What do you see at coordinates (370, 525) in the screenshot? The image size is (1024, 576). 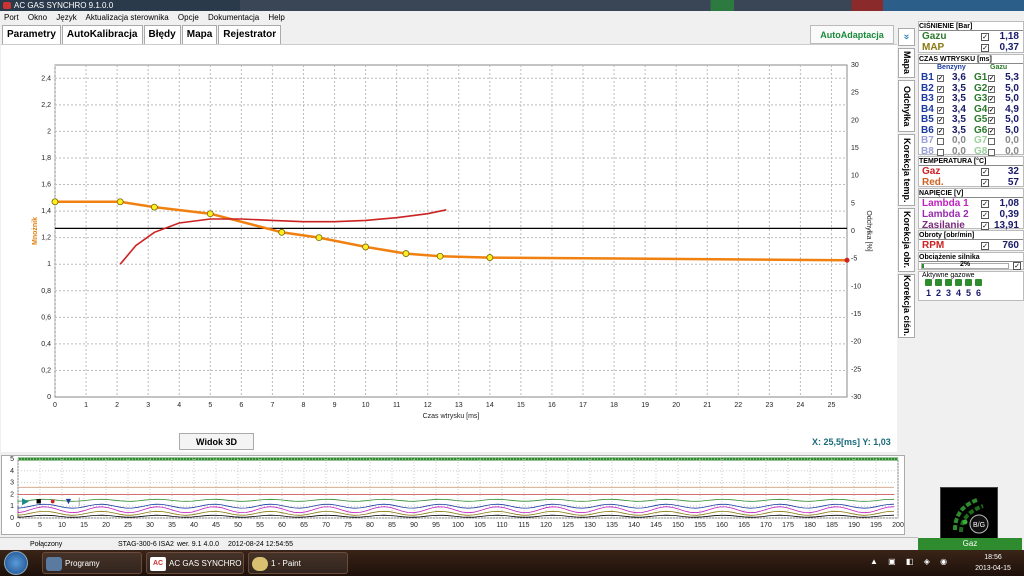 I see `recorder-x-tick: 80` at bounding box center [370, 525].